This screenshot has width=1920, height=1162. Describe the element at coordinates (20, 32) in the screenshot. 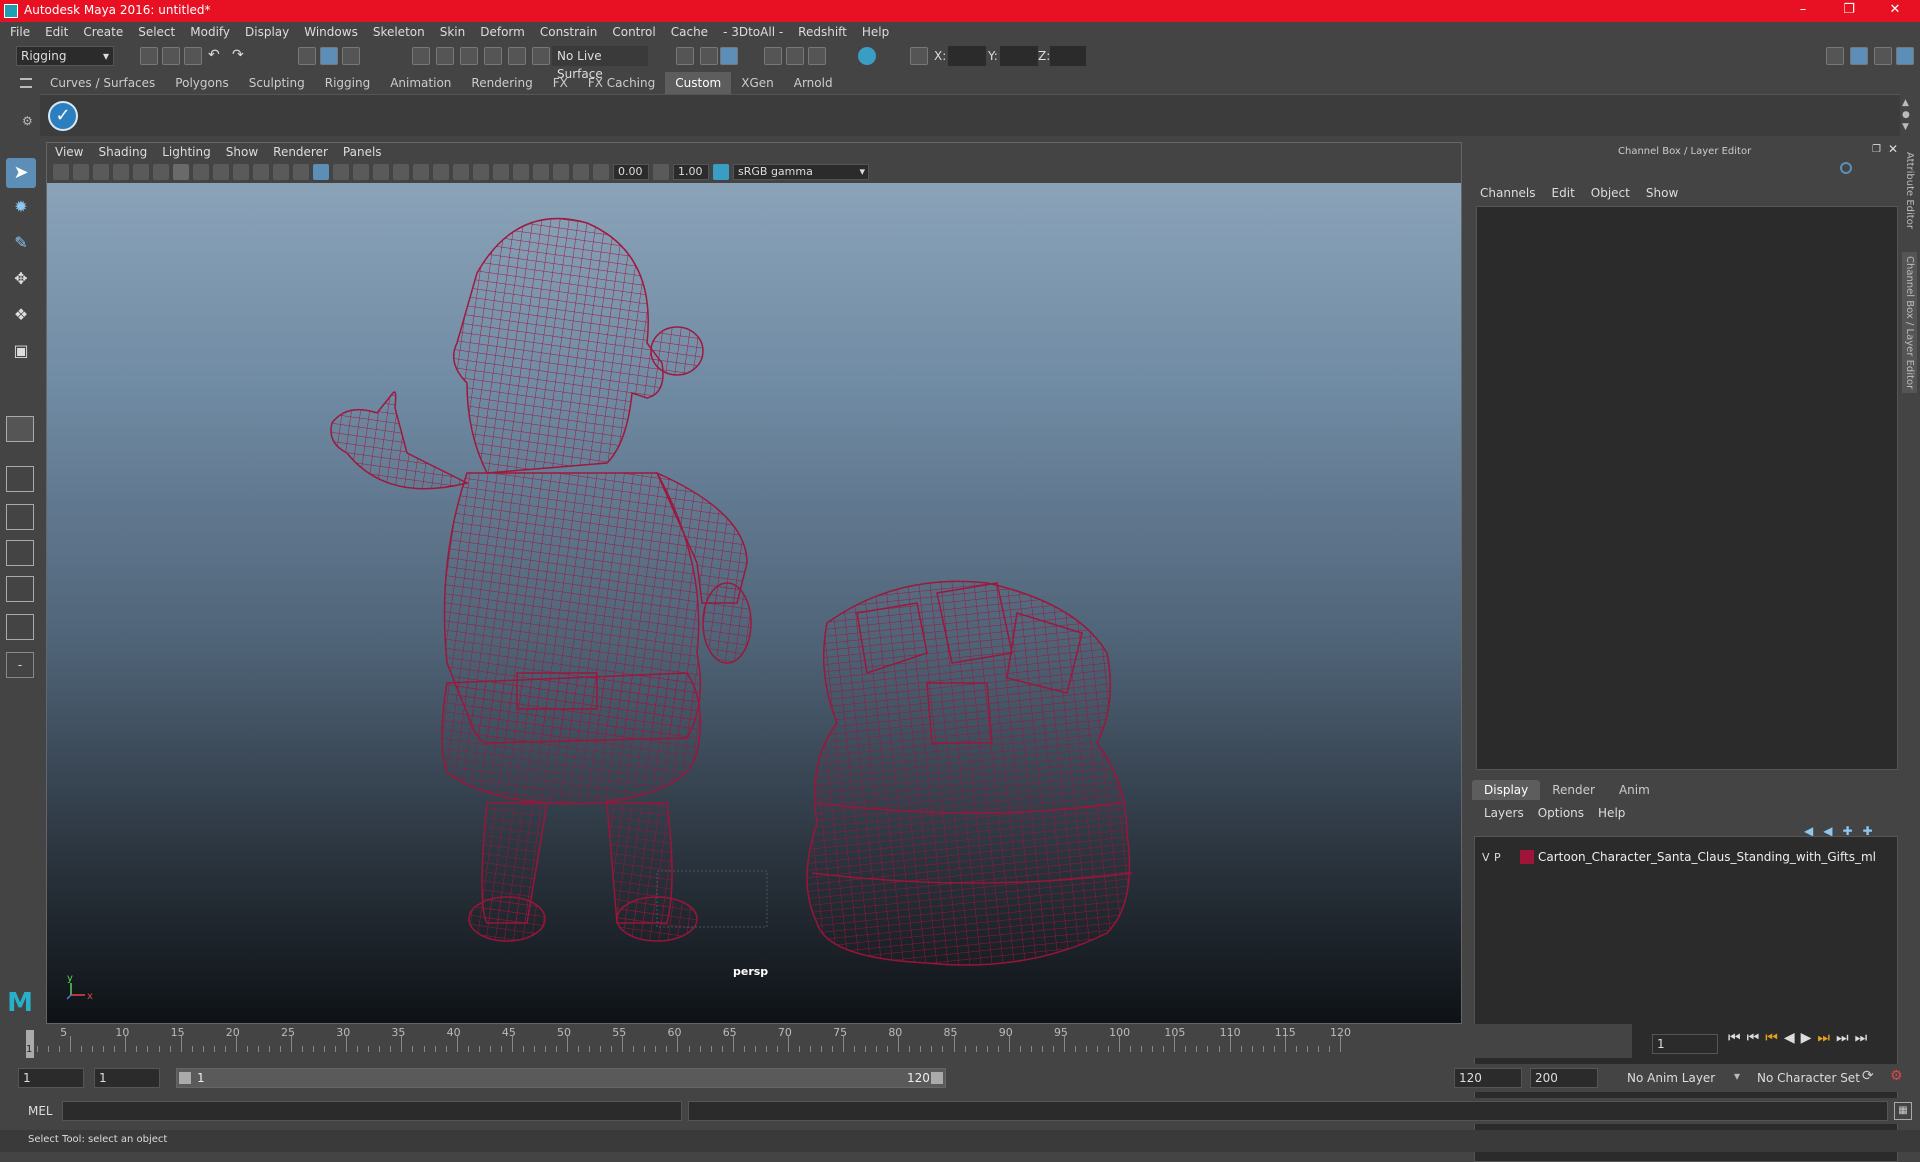

I see `menu-file: File` at that location.